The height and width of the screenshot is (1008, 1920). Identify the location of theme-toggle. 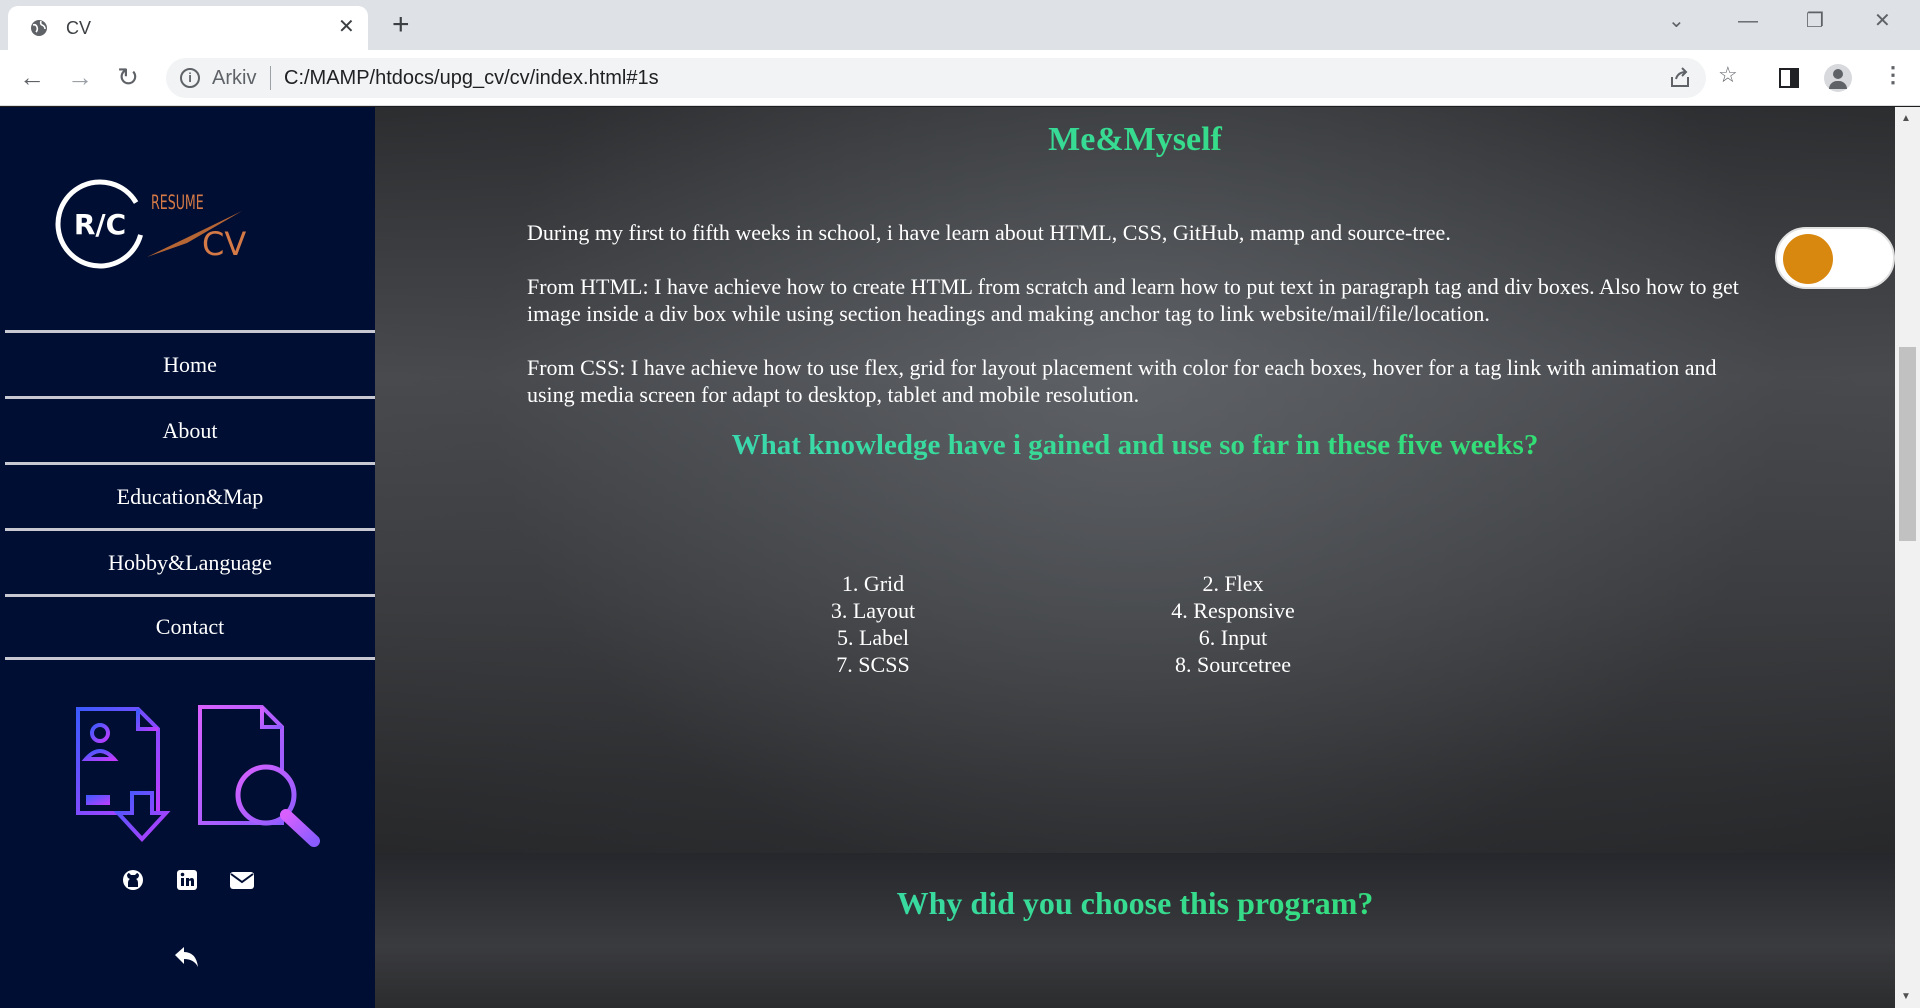
(1835, 258).